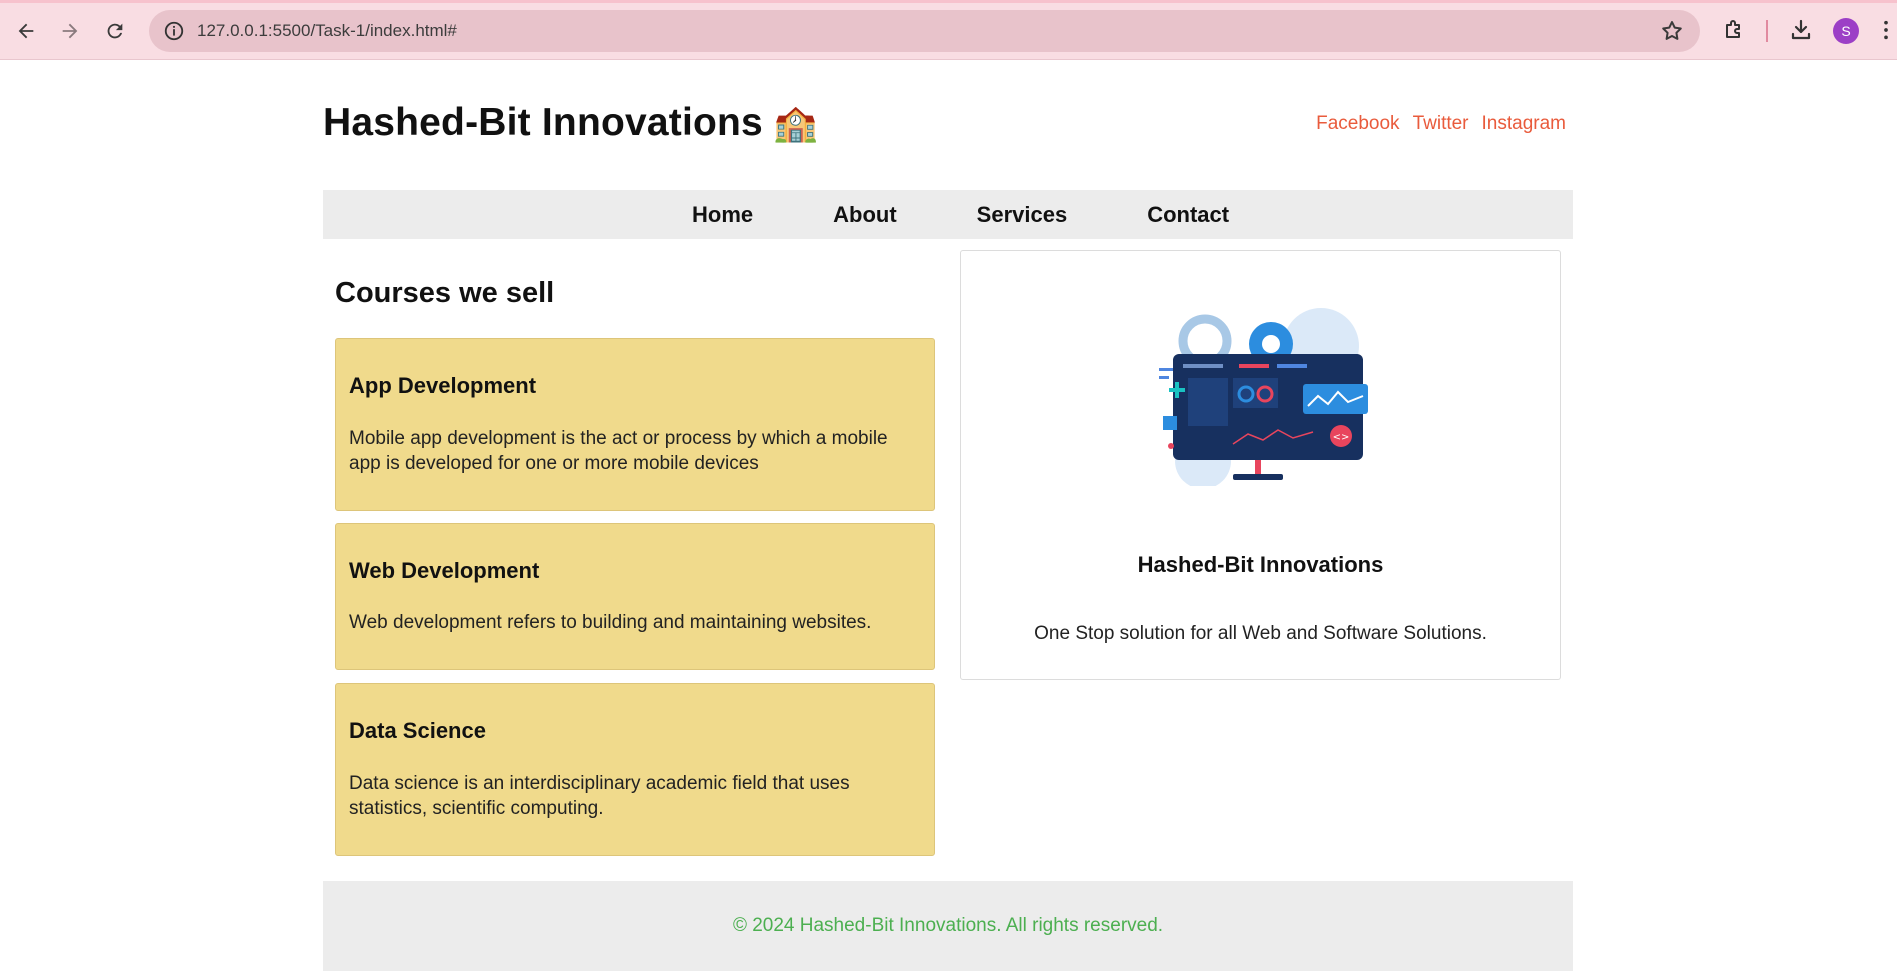 This screenshot has height=971, width=1897. What do you see at coordinates (722, 215) in the screenshot?
I see `nav-item-home: Home` at bounding box center [722, 215].